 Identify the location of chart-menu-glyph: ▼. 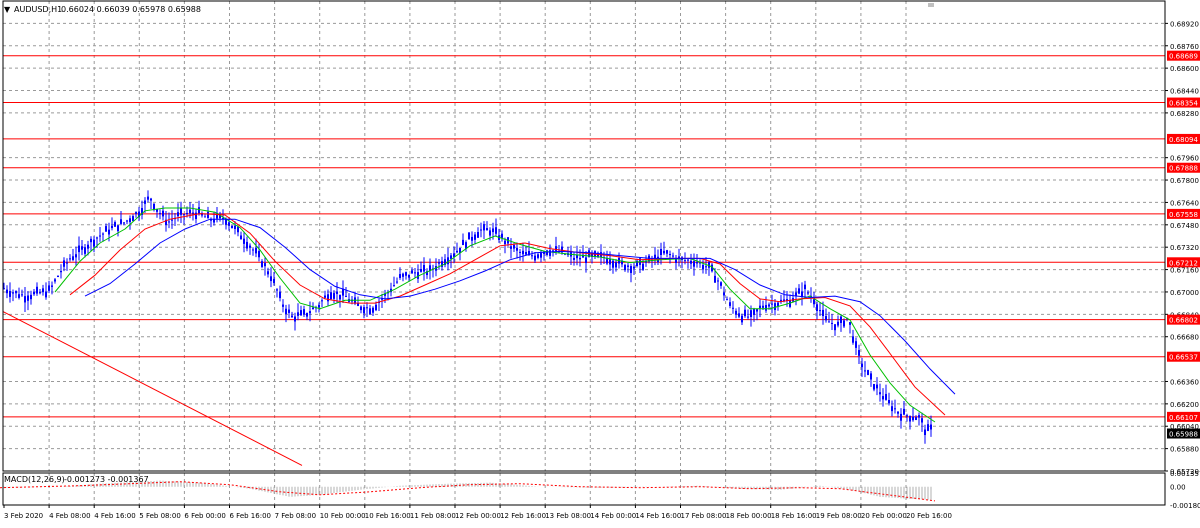
(7, 9).